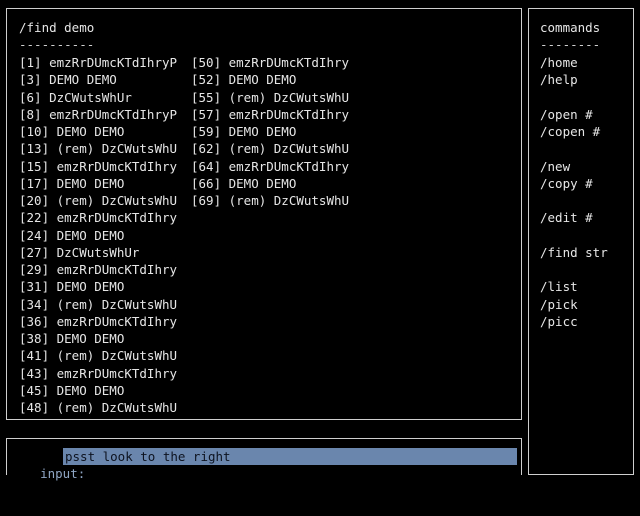  What do you see at coordinates (574, 304) in the screenshot?
I see `command-item: /pick` at bounding box center [574, 304].